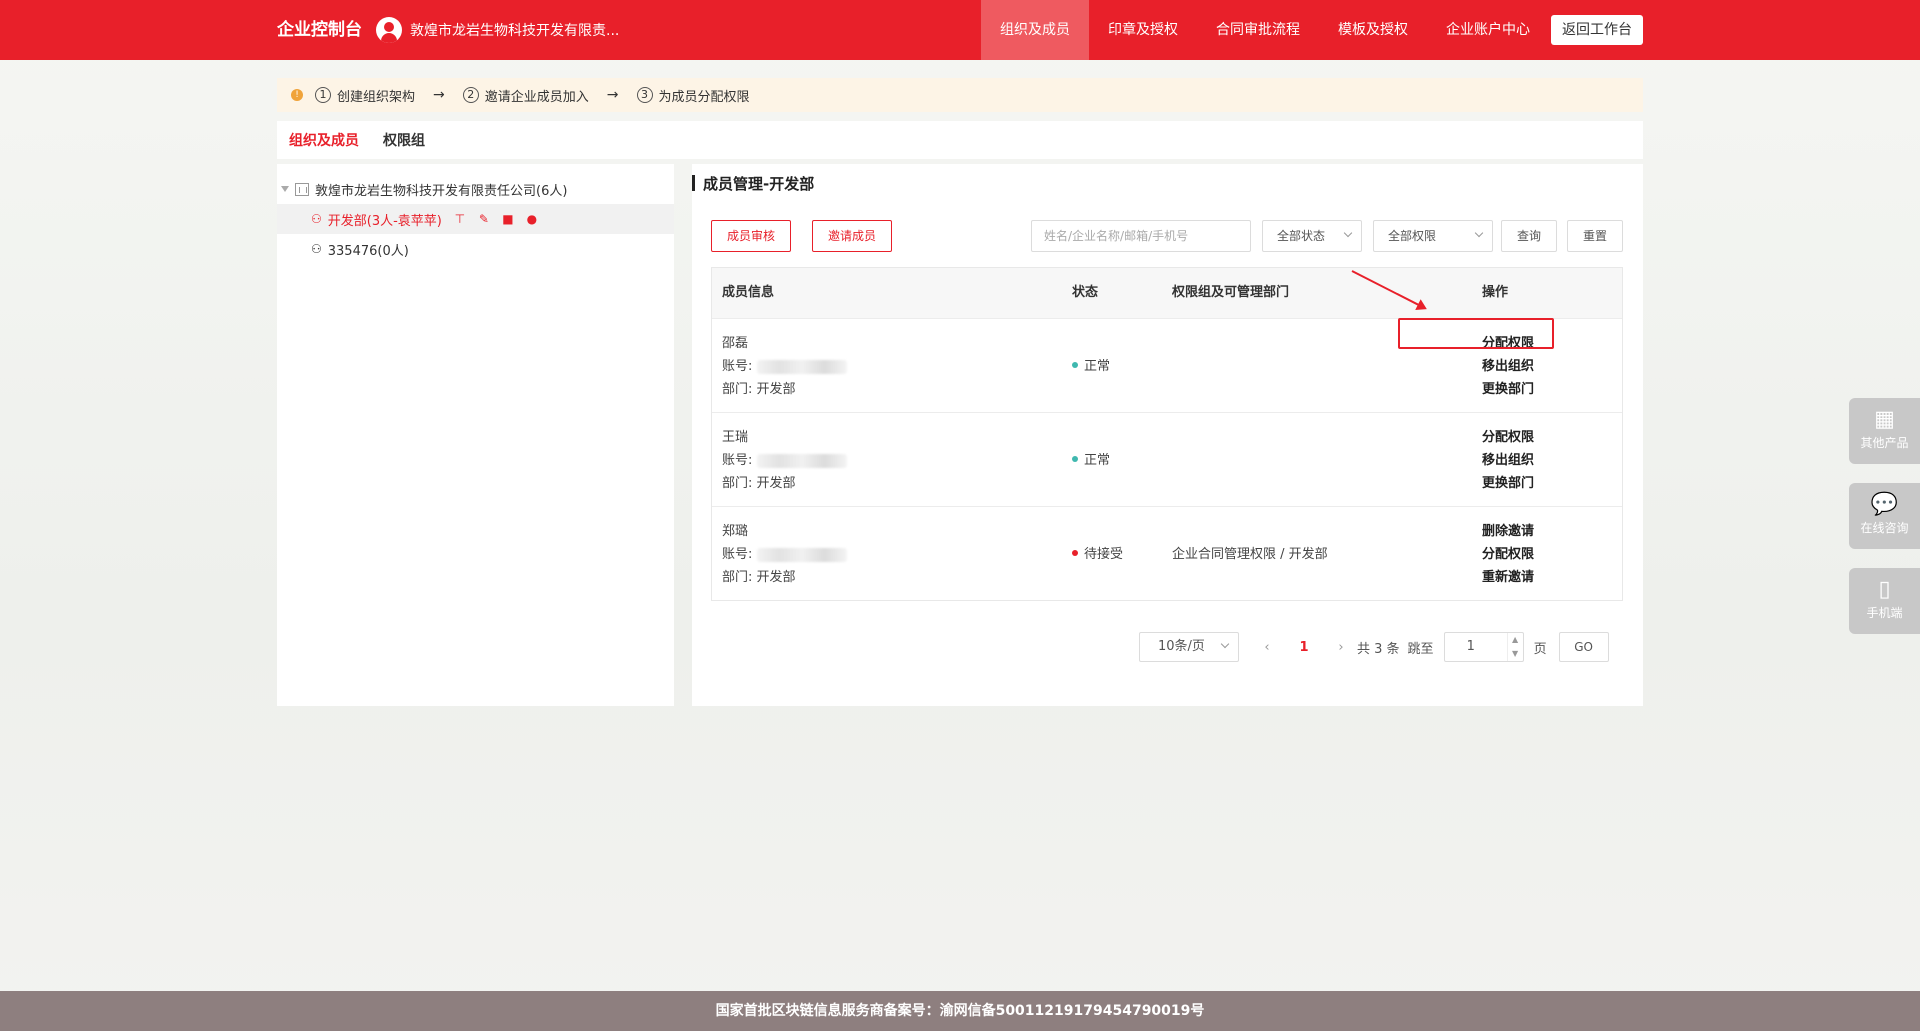 The height and width of the screenshot is (1031, 1920). Describe the element at coordinates (1508, 577) in the screenshot. I see `reinvite-link: 重新邀请` at that location.